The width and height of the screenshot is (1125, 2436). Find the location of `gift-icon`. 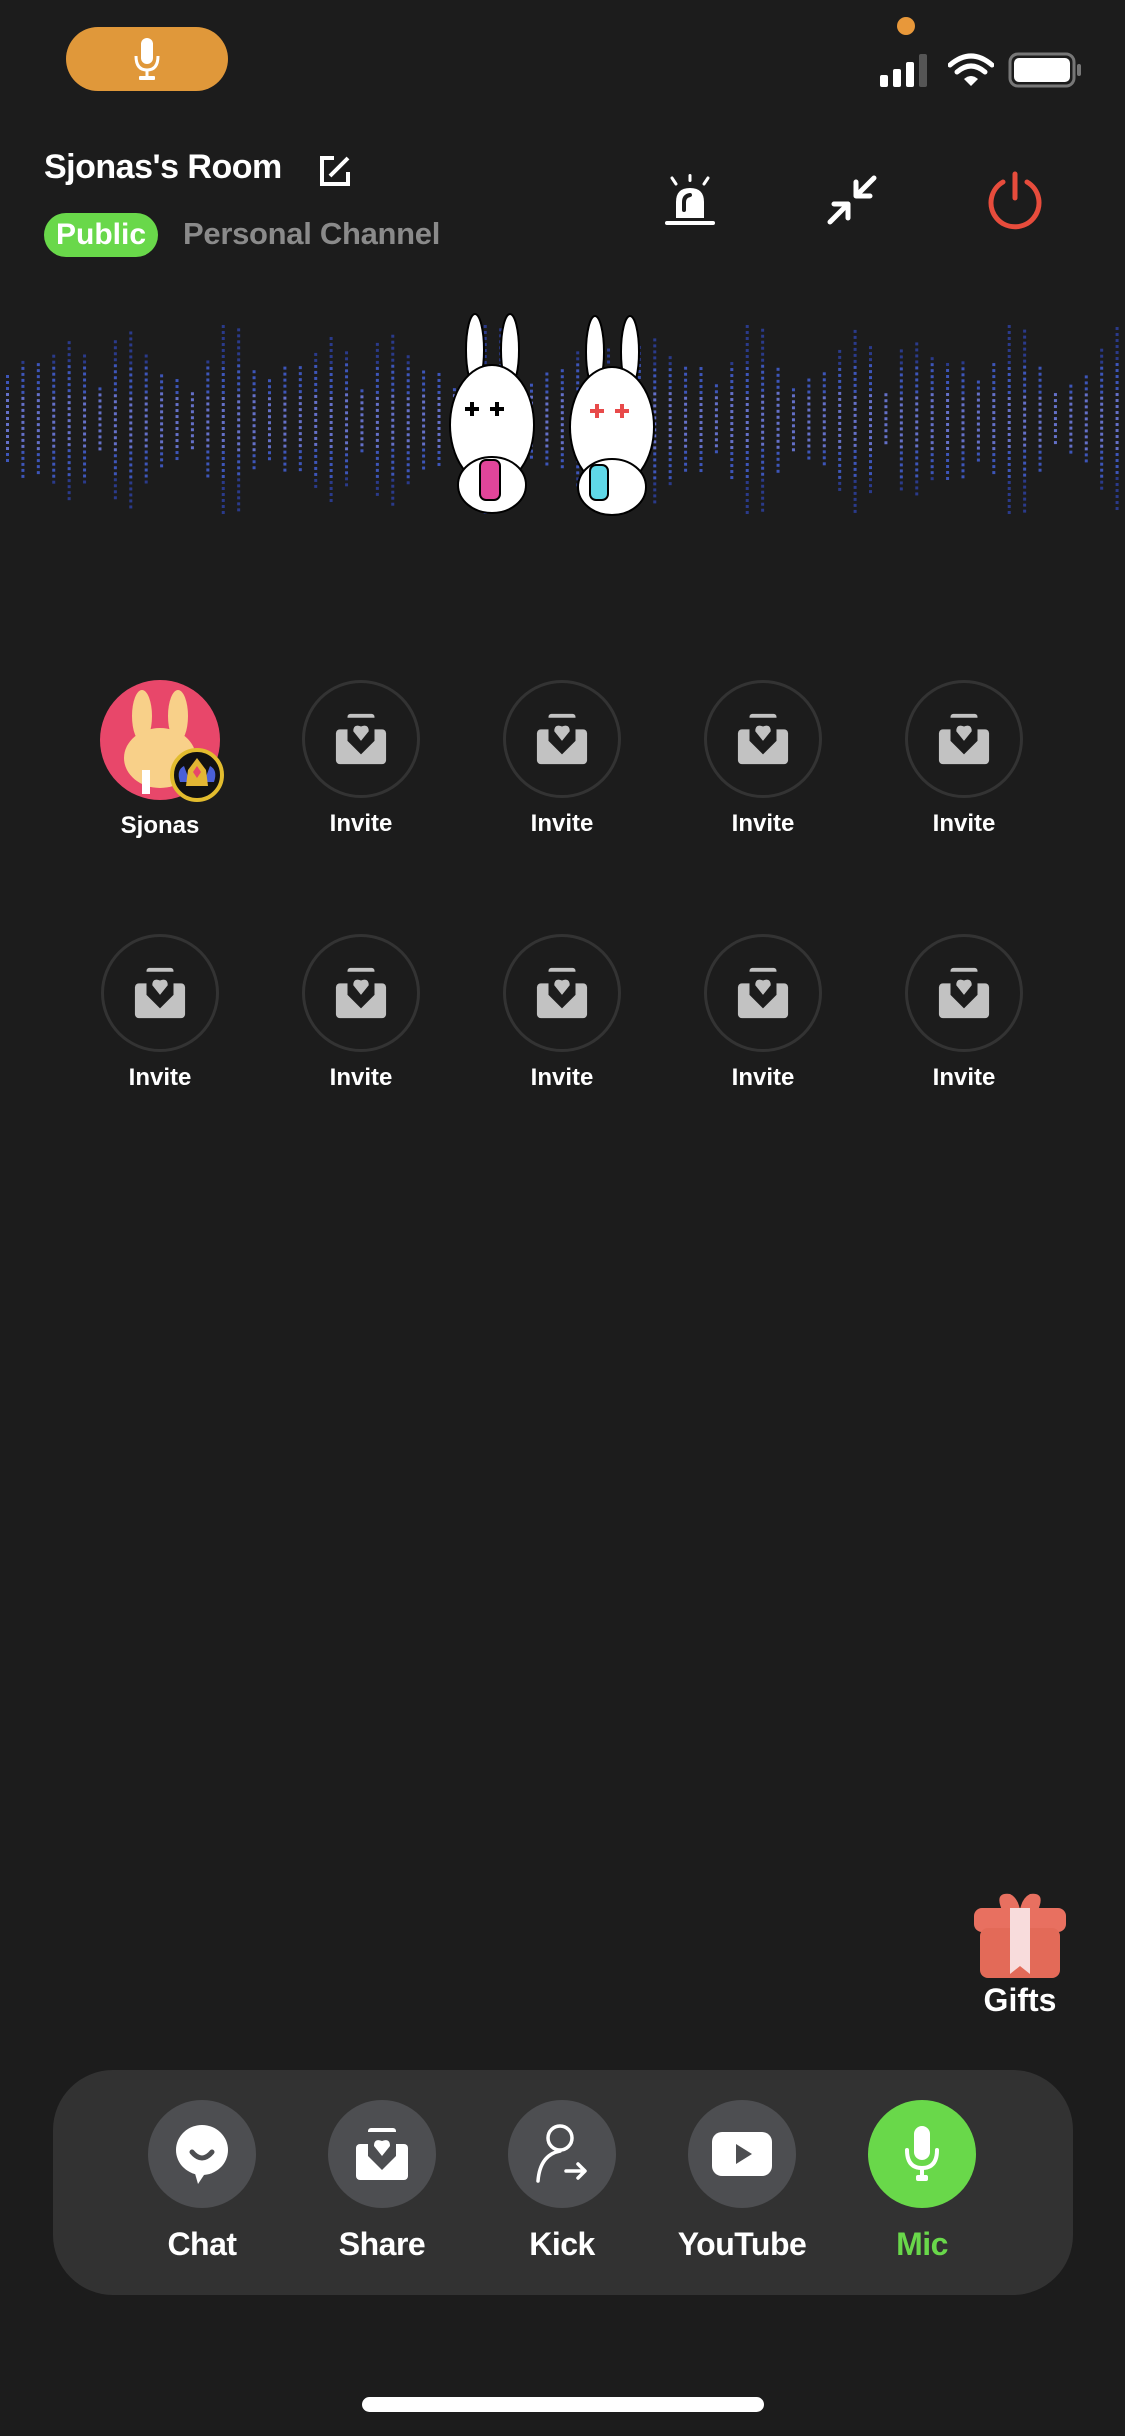

gift-icon is located at coordinates (1020, 1935).